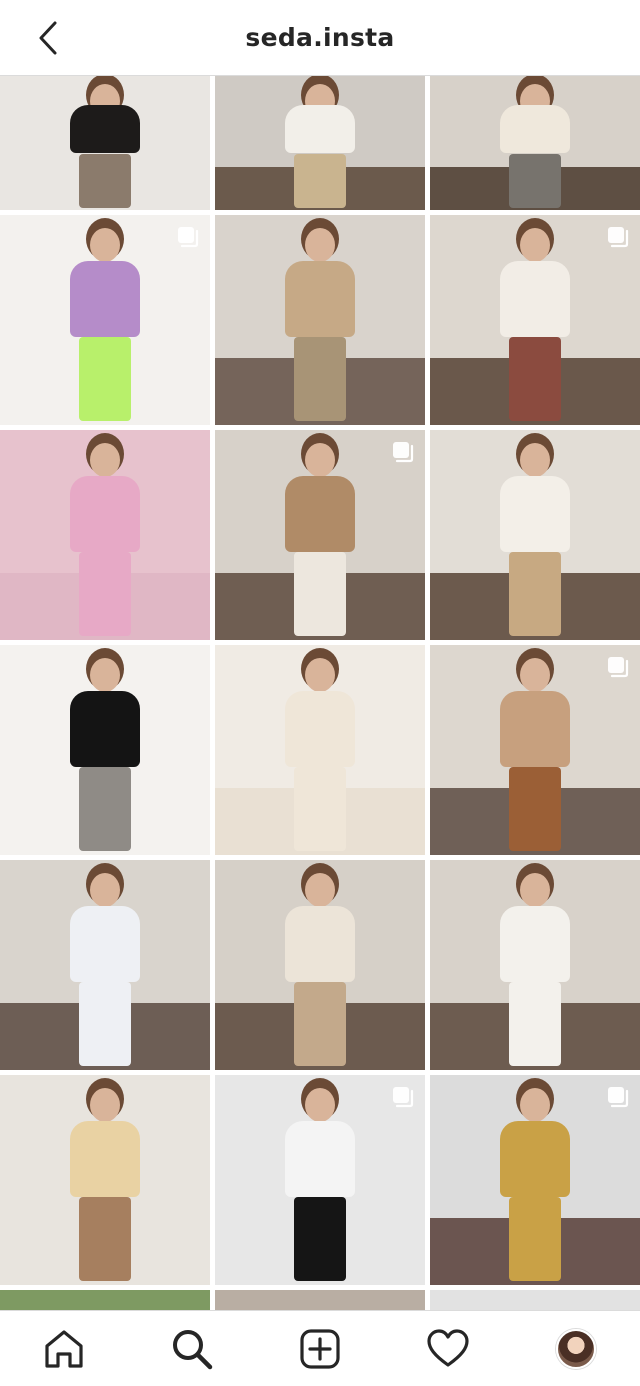  I want to click on bottom-tab-bar, so click(320, 1348).